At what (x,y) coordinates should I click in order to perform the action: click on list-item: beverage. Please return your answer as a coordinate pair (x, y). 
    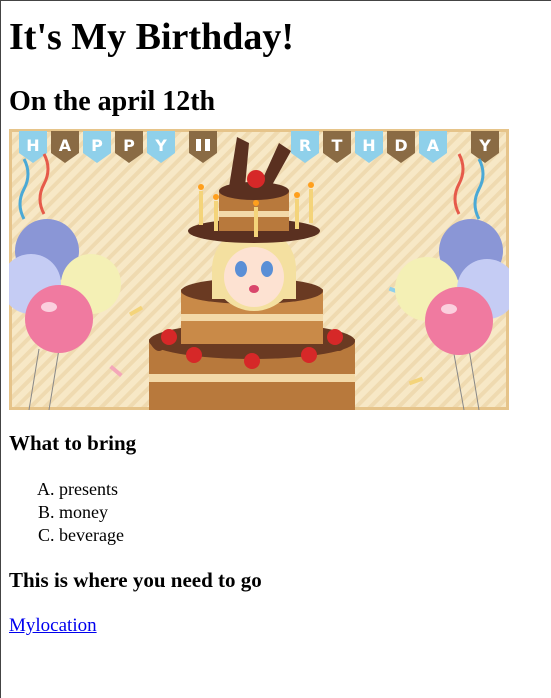
    Looking at the image, I should click on (301, 535).